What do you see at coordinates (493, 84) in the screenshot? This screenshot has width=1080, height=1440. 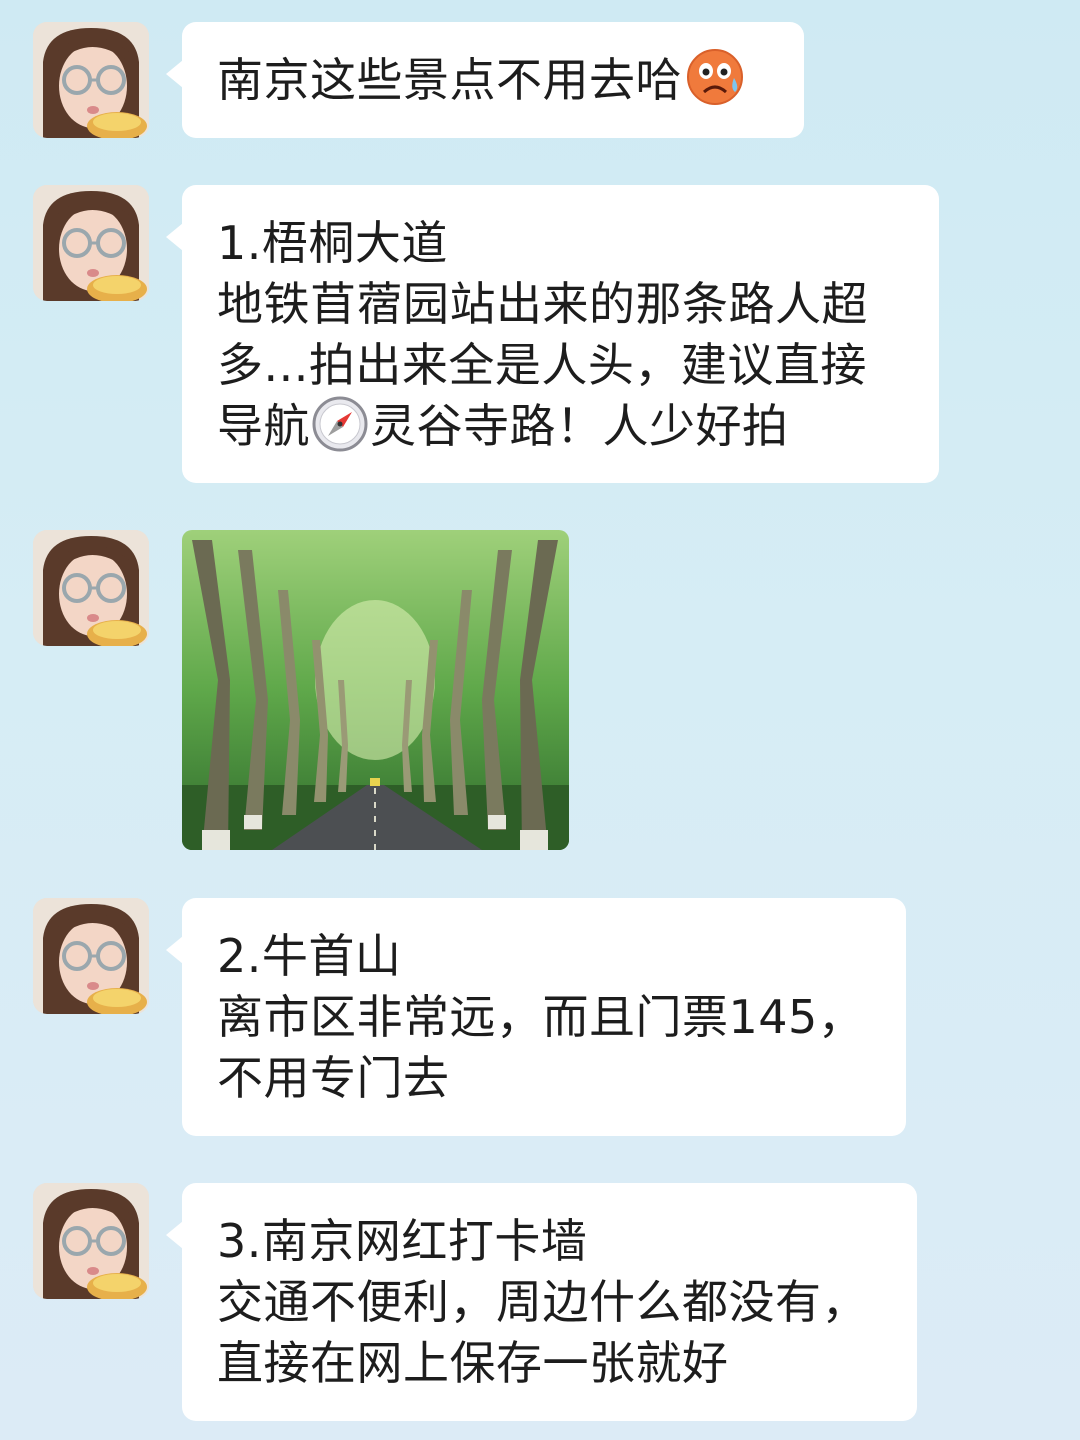 I see `message-text: 南京这些景点不用去哈` at bounding box center [493, 84].